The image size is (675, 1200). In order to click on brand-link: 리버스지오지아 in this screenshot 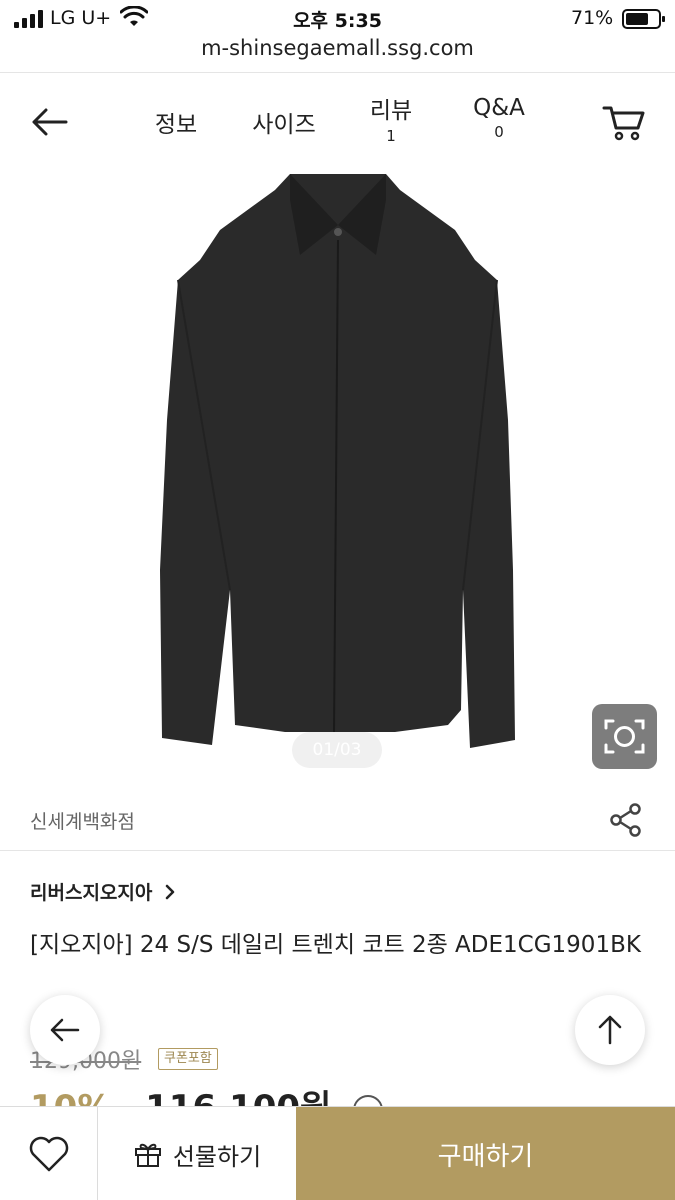, I will do `click(103, 891)`.